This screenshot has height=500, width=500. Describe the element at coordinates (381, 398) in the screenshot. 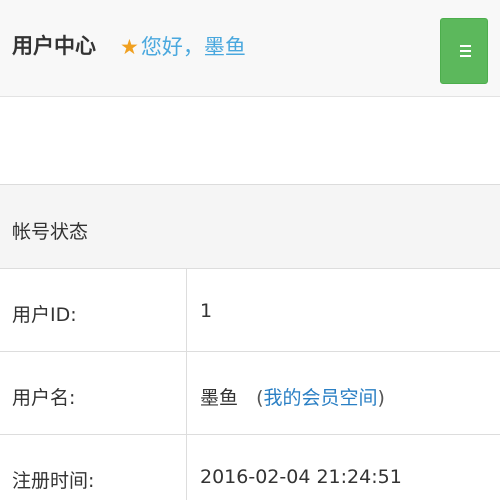

I see `close-paren: )` at that location.